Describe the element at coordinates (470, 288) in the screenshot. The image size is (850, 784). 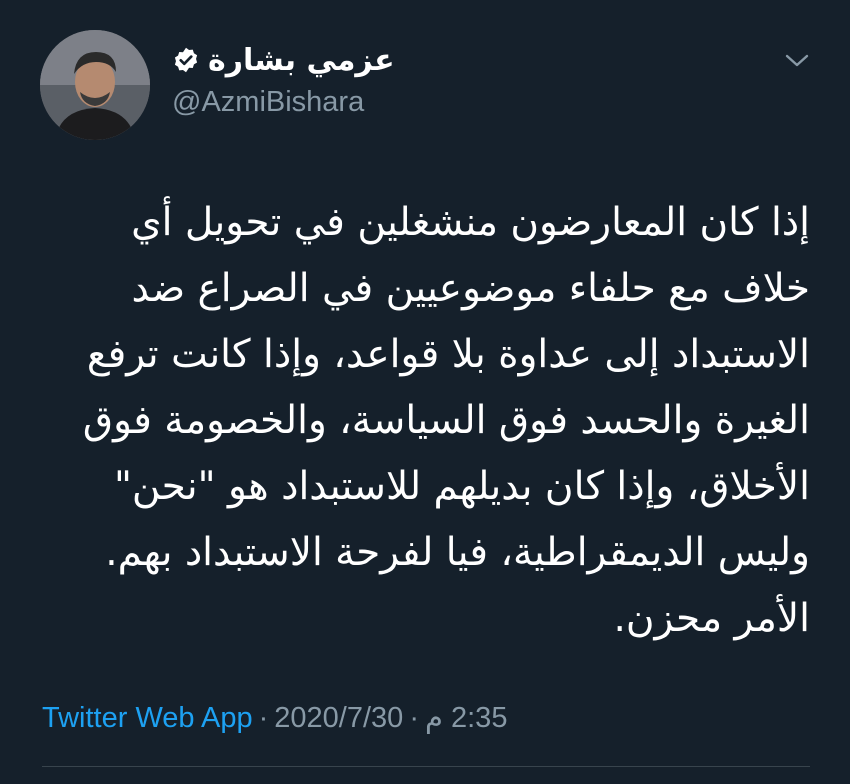
I see `tweet-text-line: خلاف مع حلفاء موضوعيين في الصراع ضد` at that location.